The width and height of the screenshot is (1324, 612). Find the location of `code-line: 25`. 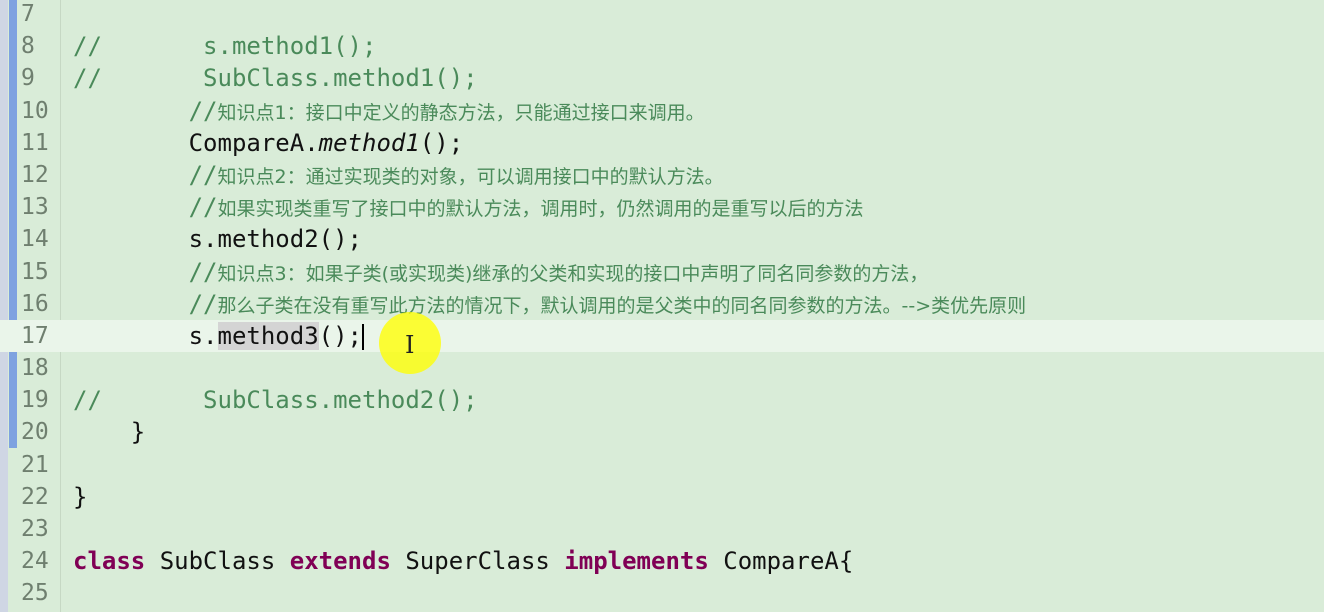

code-line: 25 is located at coordinates (662, 593).